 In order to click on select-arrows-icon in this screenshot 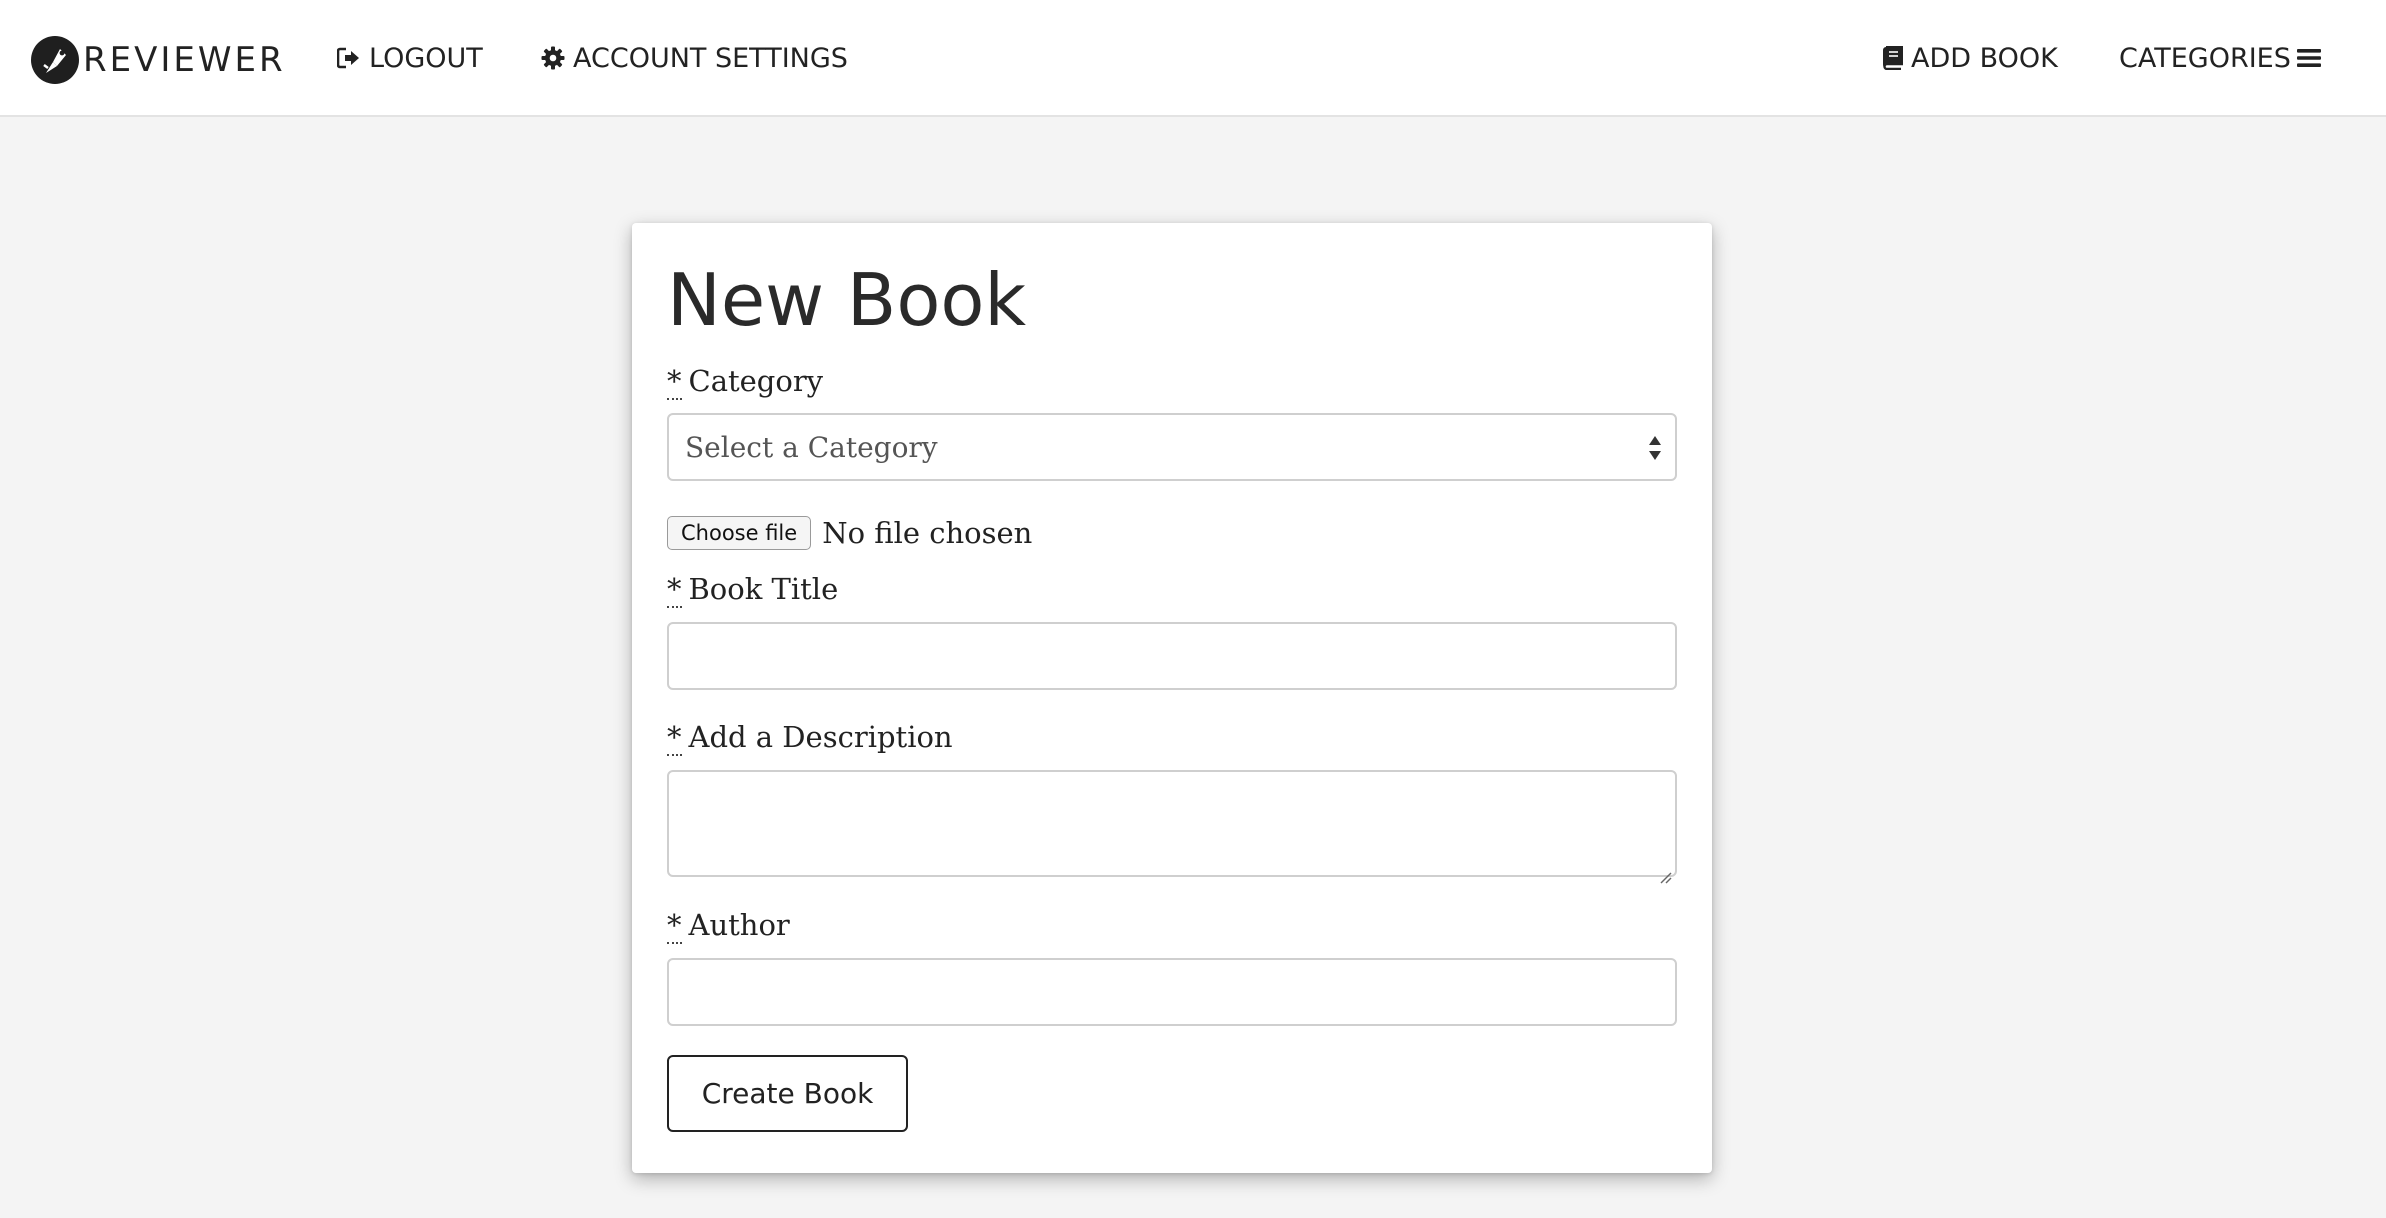, I will do `click(1655, 448)`.